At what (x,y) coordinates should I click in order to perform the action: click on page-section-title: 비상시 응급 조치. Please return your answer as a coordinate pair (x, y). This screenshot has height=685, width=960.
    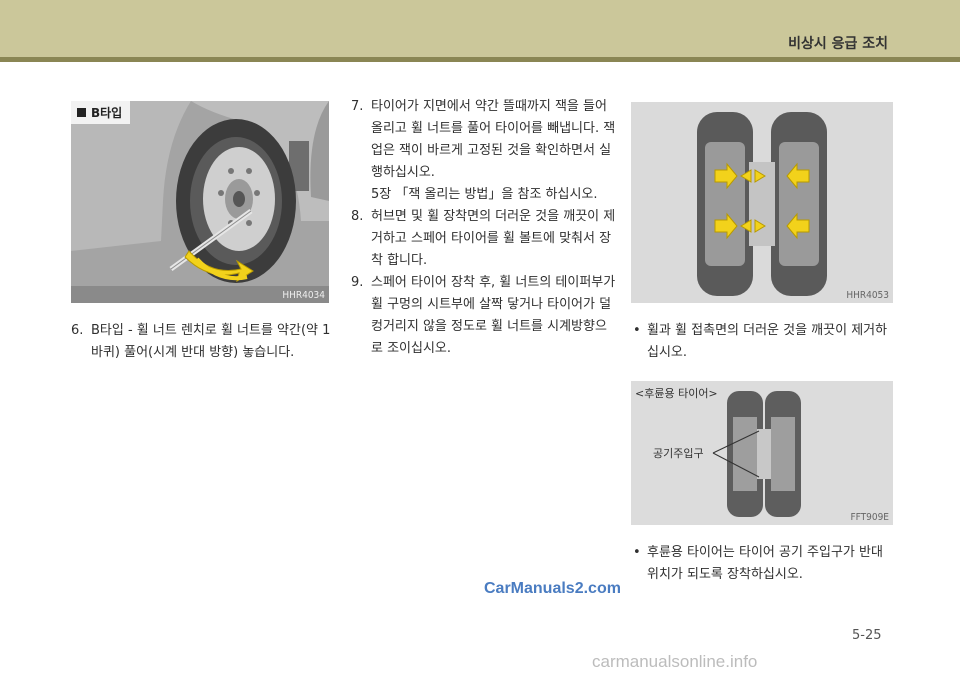
    Looking at the image, I should click on (838, 44).